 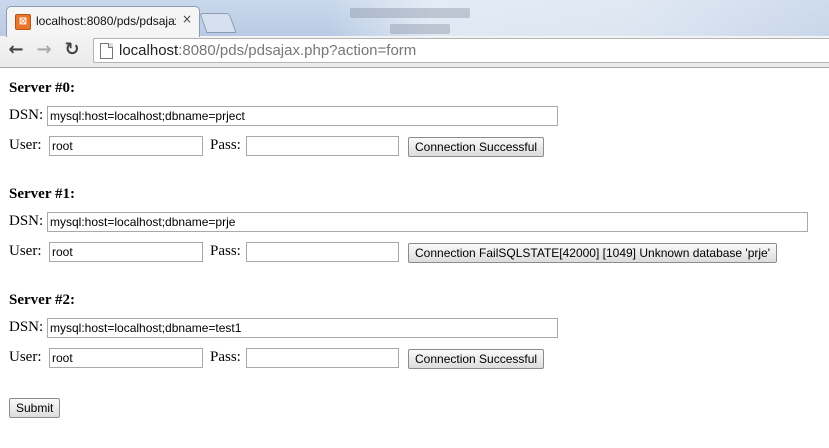 What do you see at coordinates (44, 50) in the screenshot?
I see `forward-icon: →` at bounding box center [44, 50].